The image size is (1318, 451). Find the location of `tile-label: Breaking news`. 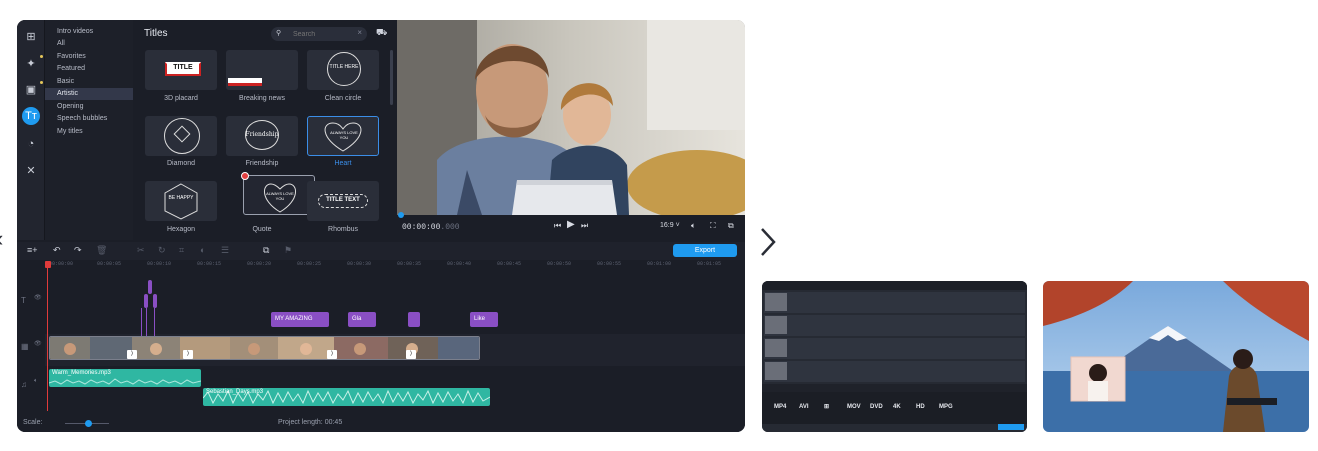

tile-label: Breaking news is located at coordinates (262, 98).